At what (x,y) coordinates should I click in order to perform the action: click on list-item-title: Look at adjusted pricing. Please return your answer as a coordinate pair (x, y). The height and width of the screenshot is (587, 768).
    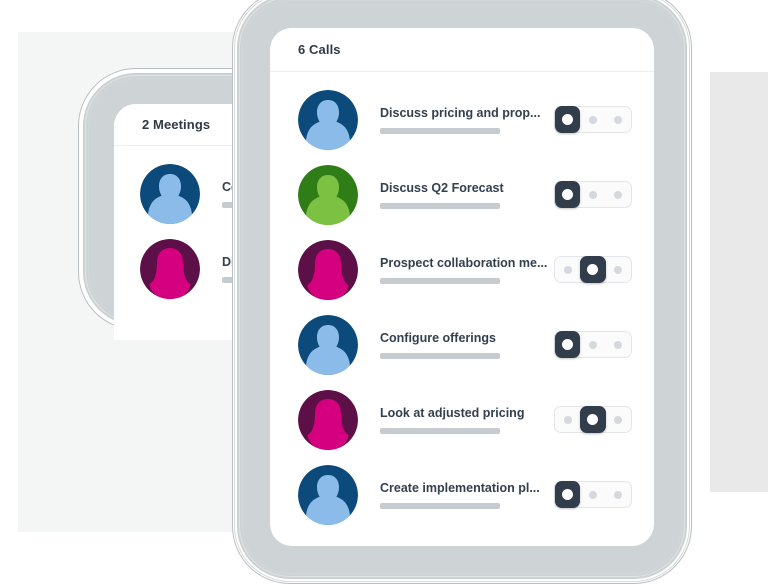
    Looking at the image, I should click on (452, 412).